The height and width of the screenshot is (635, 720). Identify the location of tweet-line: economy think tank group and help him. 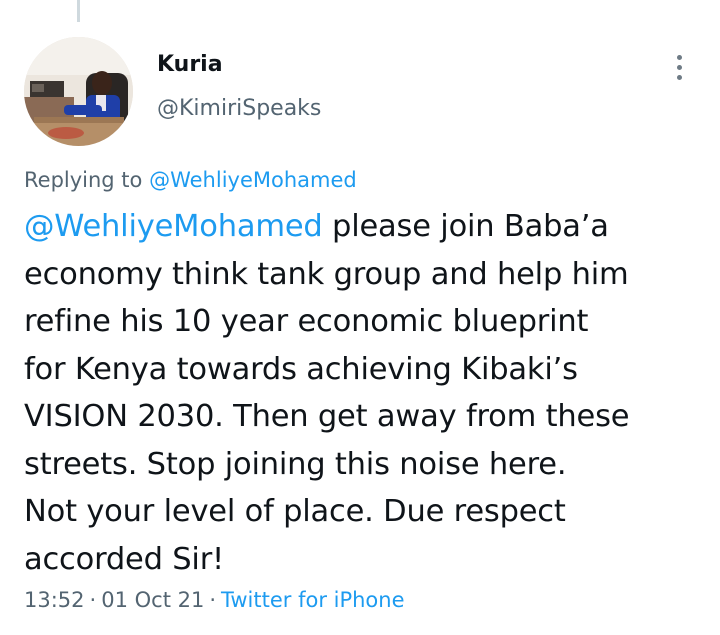
(326, 274).